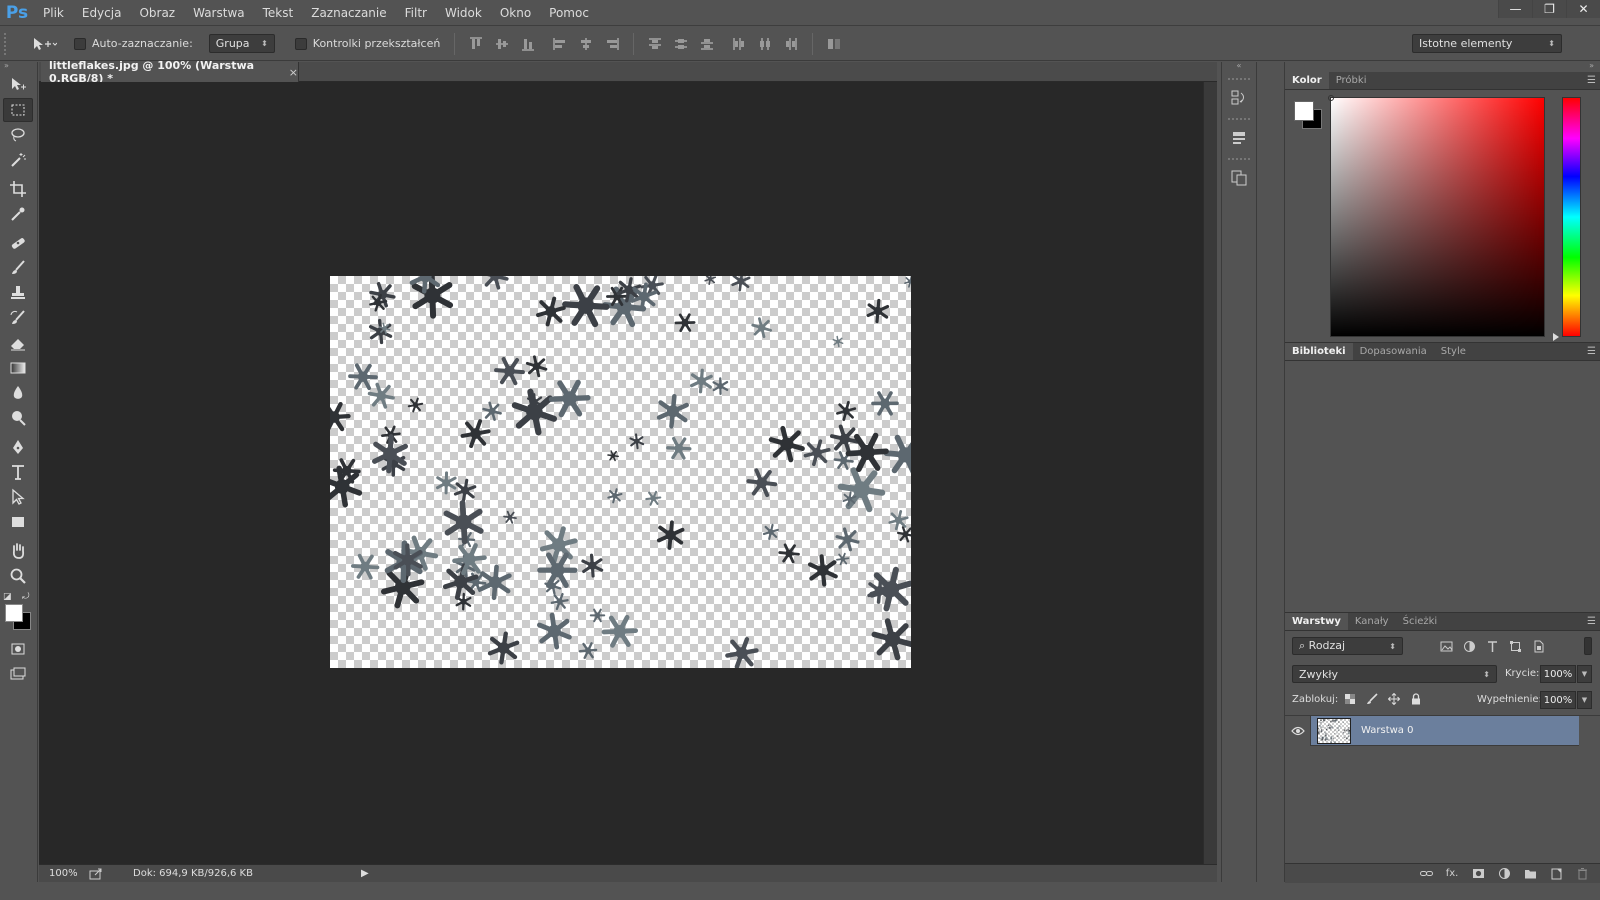  What do you see at coordinates (18, 649) in the screenshot?
I see `quick-mask-button` at bounding box center [18, 649].